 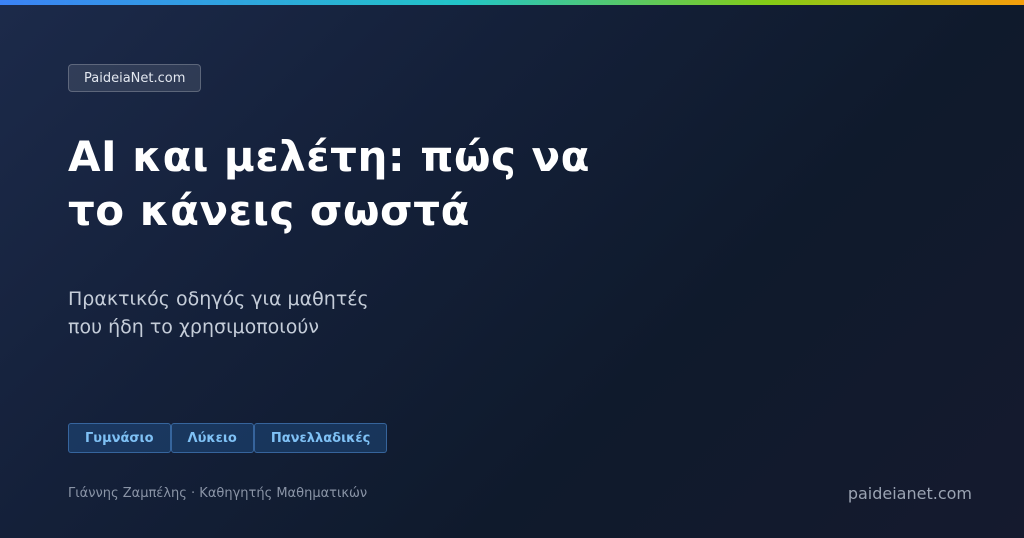 What do you see at coordinates (135, 78) in the screenshot?
I see `site-badge: PaideiaNet.com` at bounding box center [135, 78].